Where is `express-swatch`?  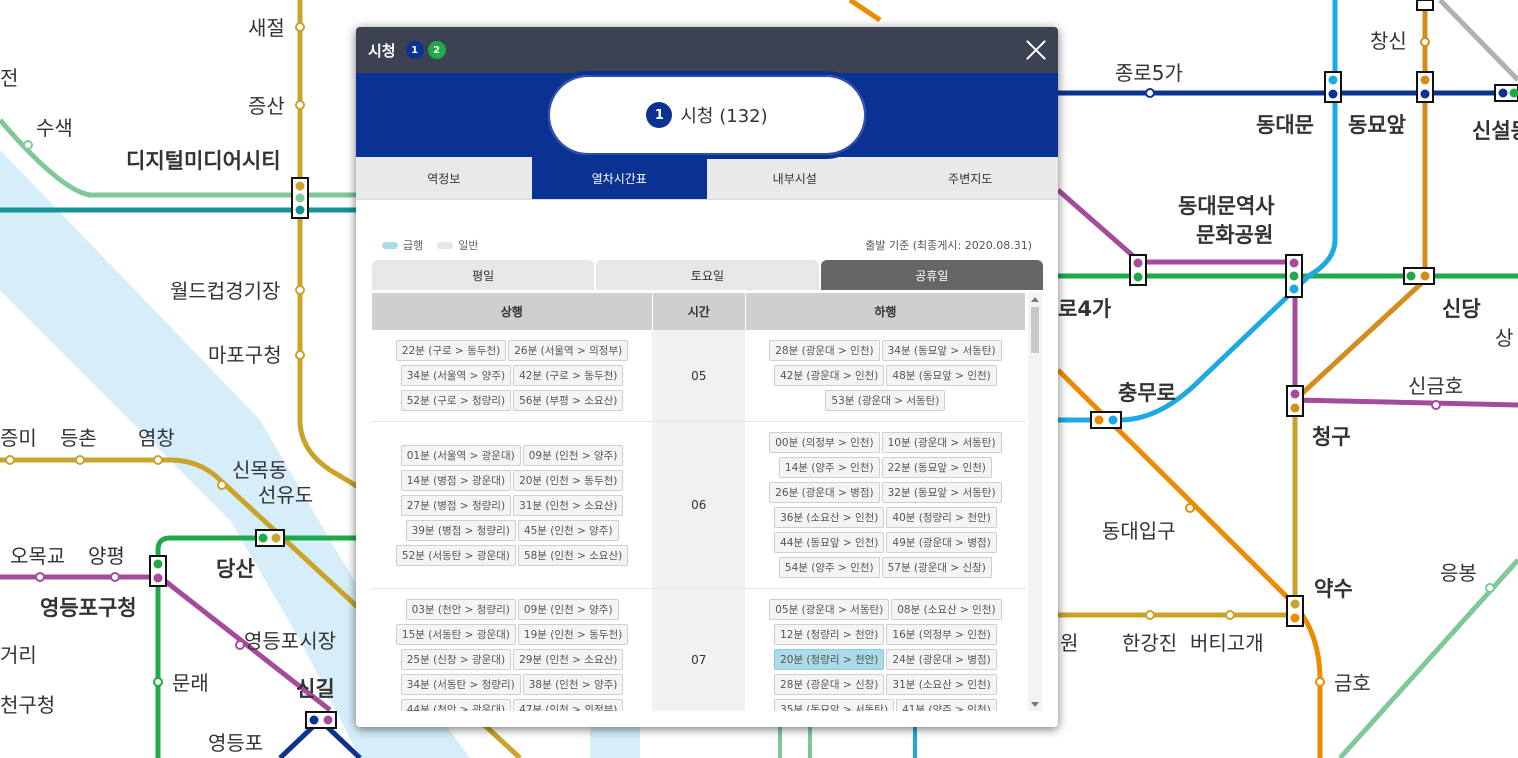
express-swatch is located at coordinates (390, 245).